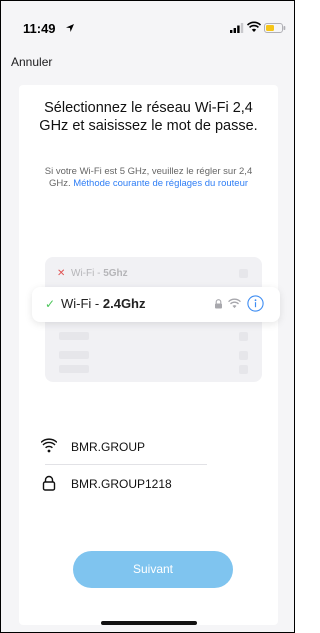  What do you see at coordinates (275, 28) in the screenshot?
I see `battery-icon` at bounding box center [275, 28].